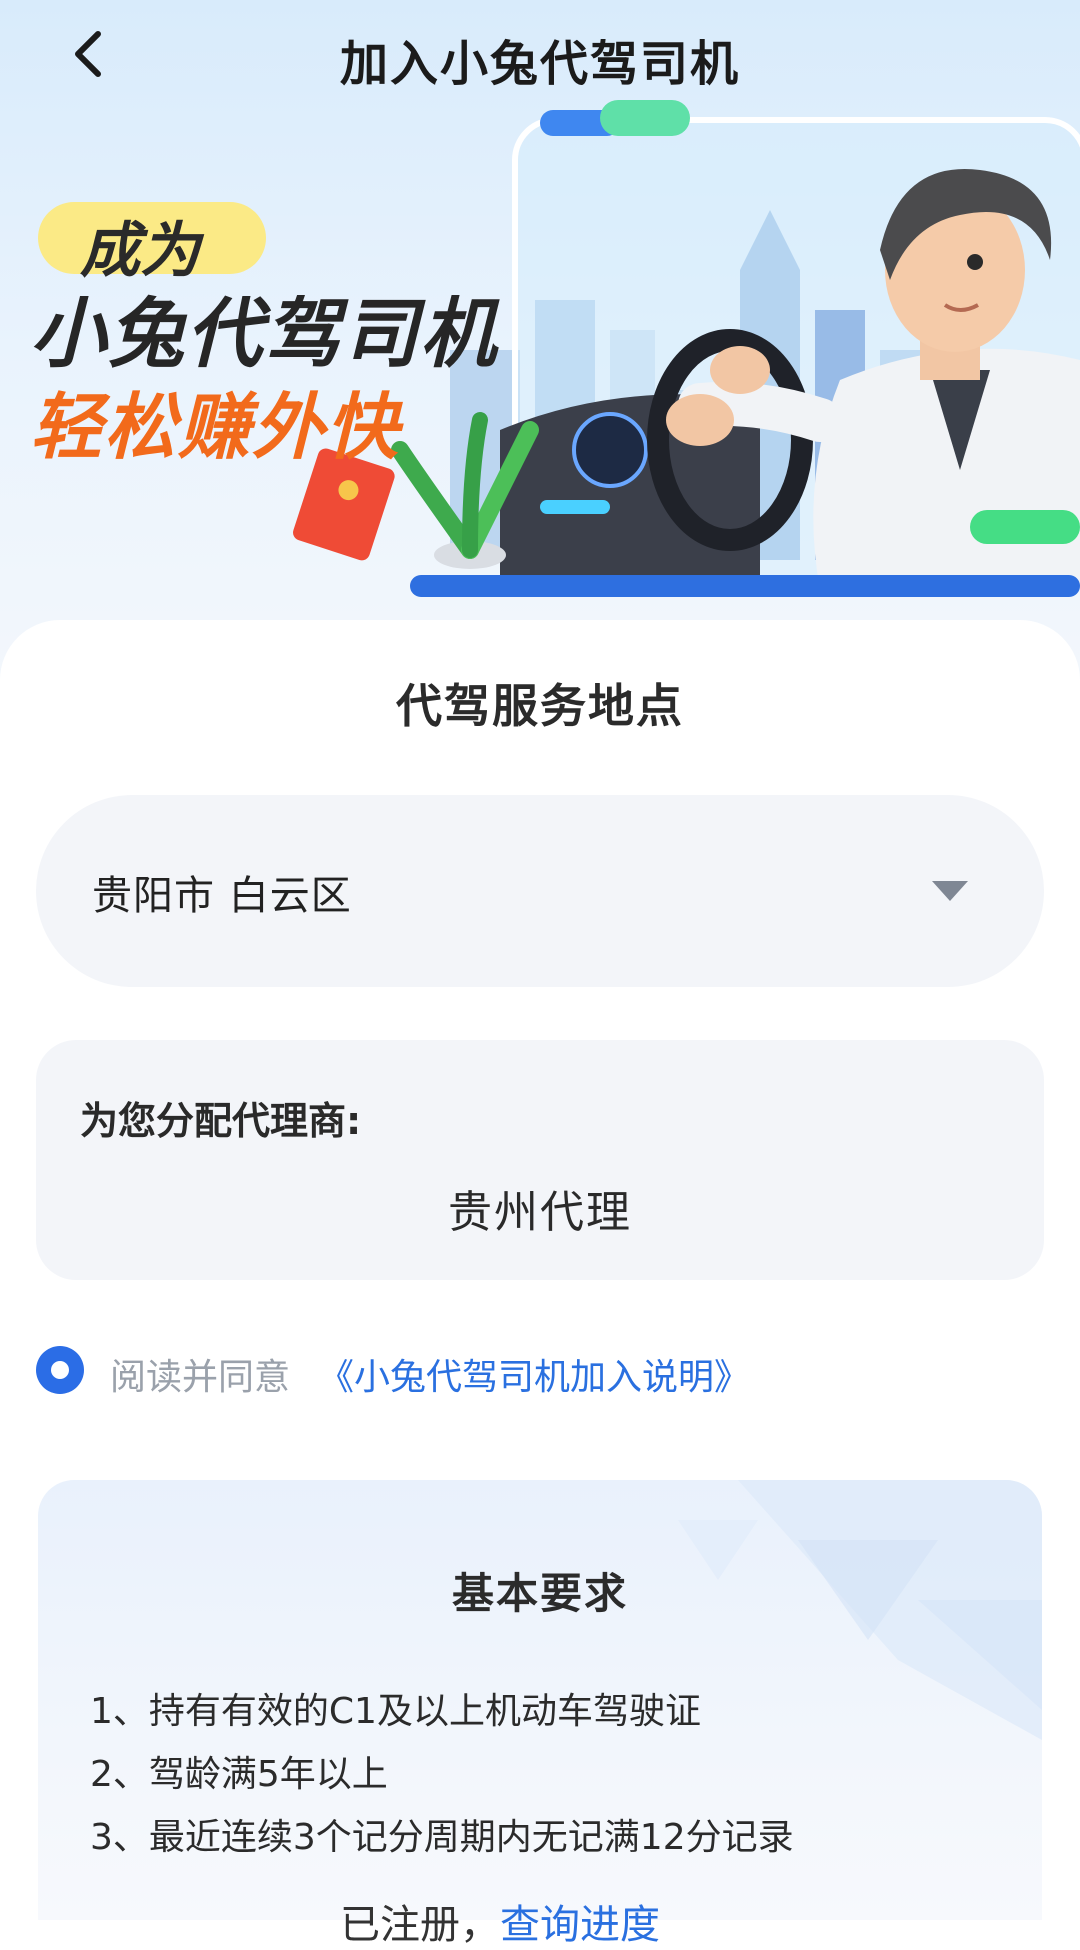  Describe the element at coordinates (540, 891) in the screenshot. I see `city-select: 贵阳市 白云区` at that location.